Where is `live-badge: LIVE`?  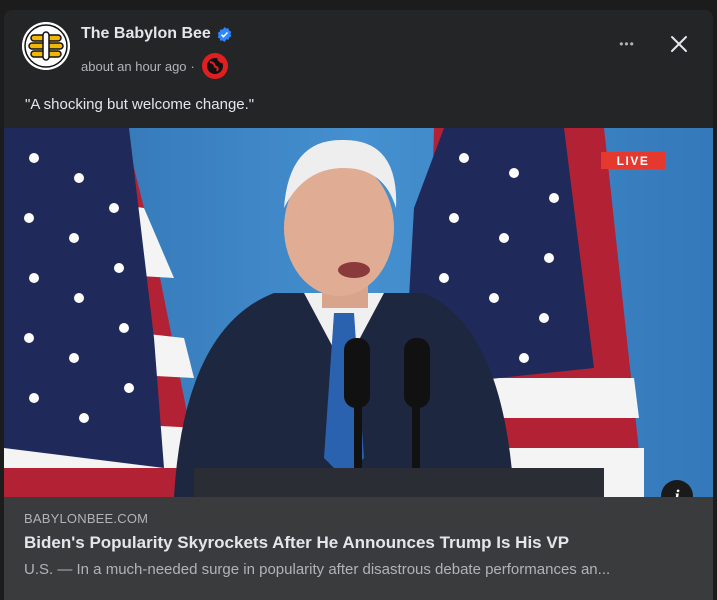 live-badge: LIVE is located at coordinates (633, 160).